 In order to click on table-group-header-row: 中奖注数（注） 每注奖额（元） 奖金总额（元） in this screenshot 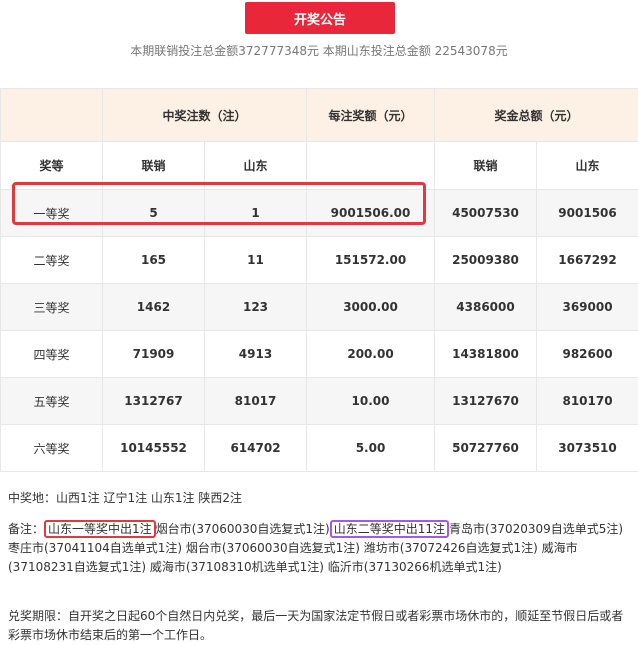, I will do `click(319, 115)`.